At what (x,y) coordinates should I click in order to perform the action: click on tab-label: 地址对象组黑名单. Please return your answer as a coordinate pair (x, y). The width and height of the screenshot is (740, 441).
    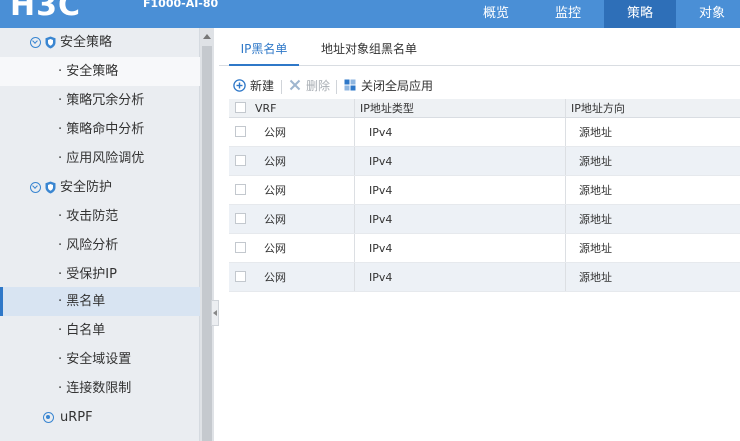
    Looking at the image, I should click on (368, 49).